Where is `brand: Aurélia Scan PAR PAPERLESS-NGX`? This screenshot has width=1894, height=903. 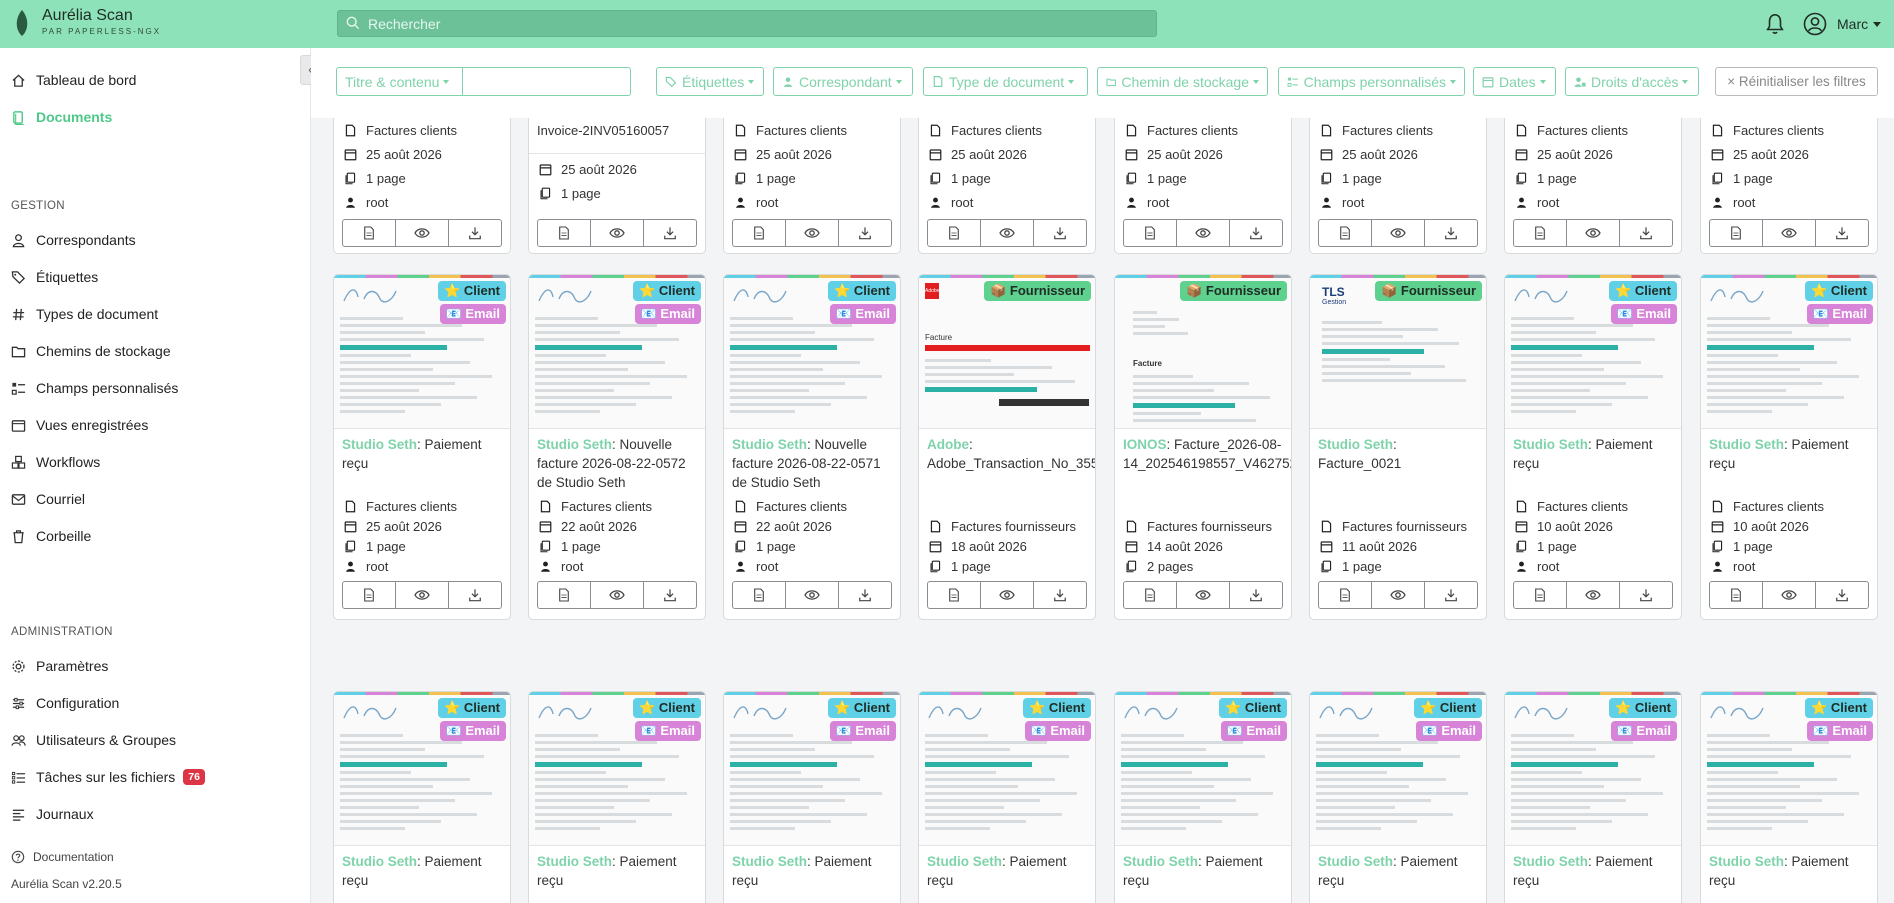 brand: Aurélia Scan PAR PAPERLESS-NGX is located at coordinates (101, 21).